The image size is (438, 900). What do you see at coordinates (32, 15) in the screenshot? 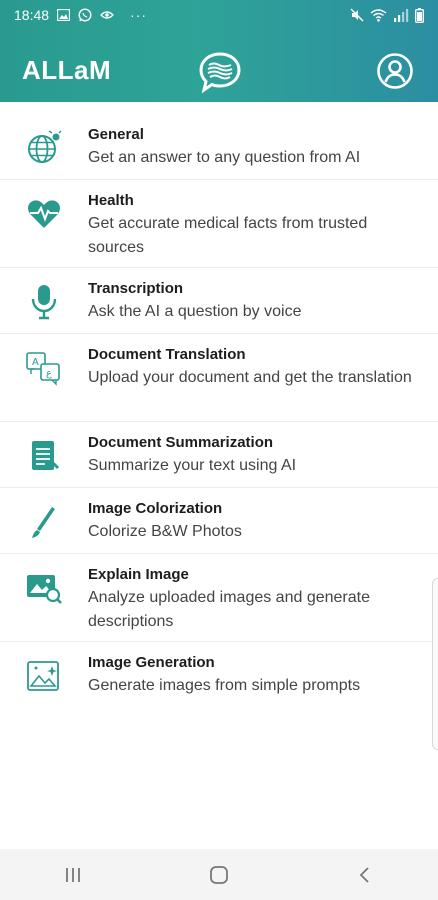
I see `status-time: 18:48` at bounding box center [32, 15].